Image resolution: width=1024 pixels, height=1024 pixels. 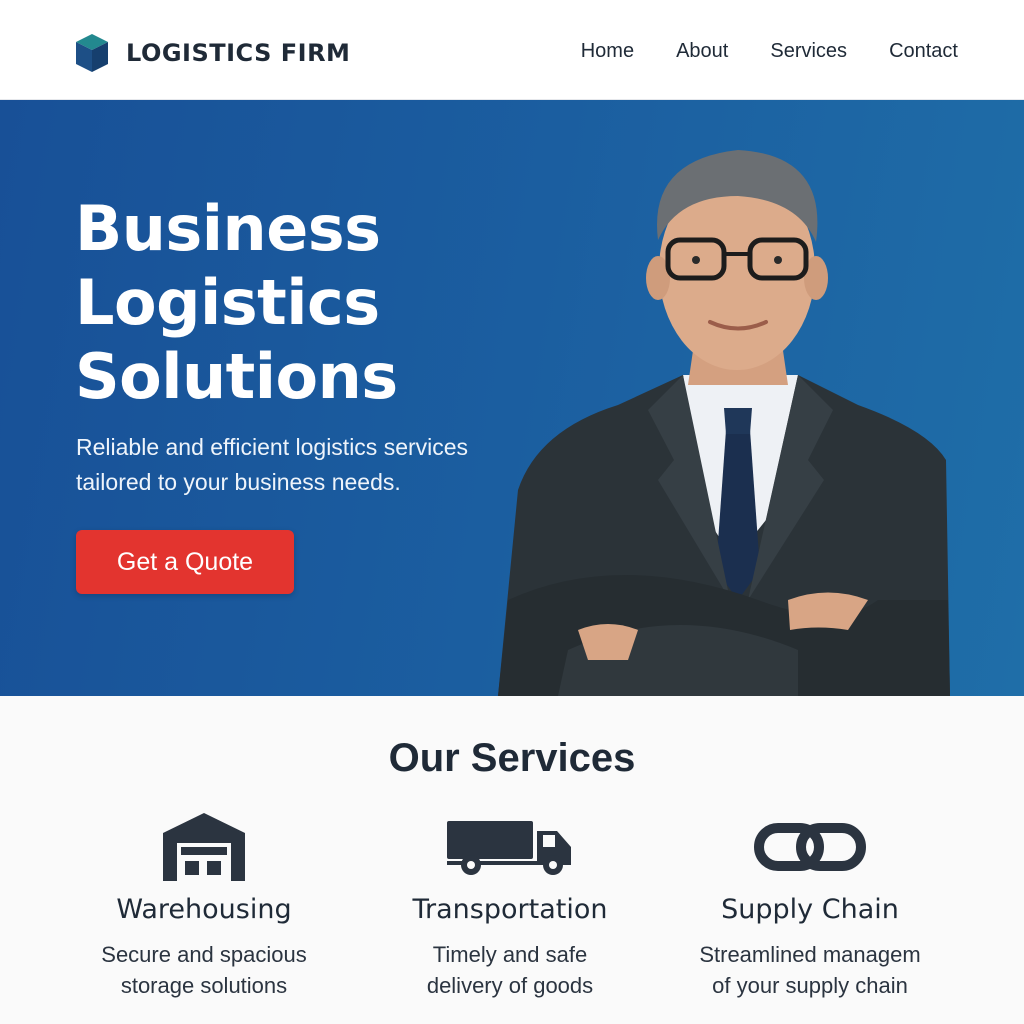 What do you see at coordinates (185, 562) in the screenshot?
I see `get-quote-button: Get a Quote` at bounding box center [185, 562].